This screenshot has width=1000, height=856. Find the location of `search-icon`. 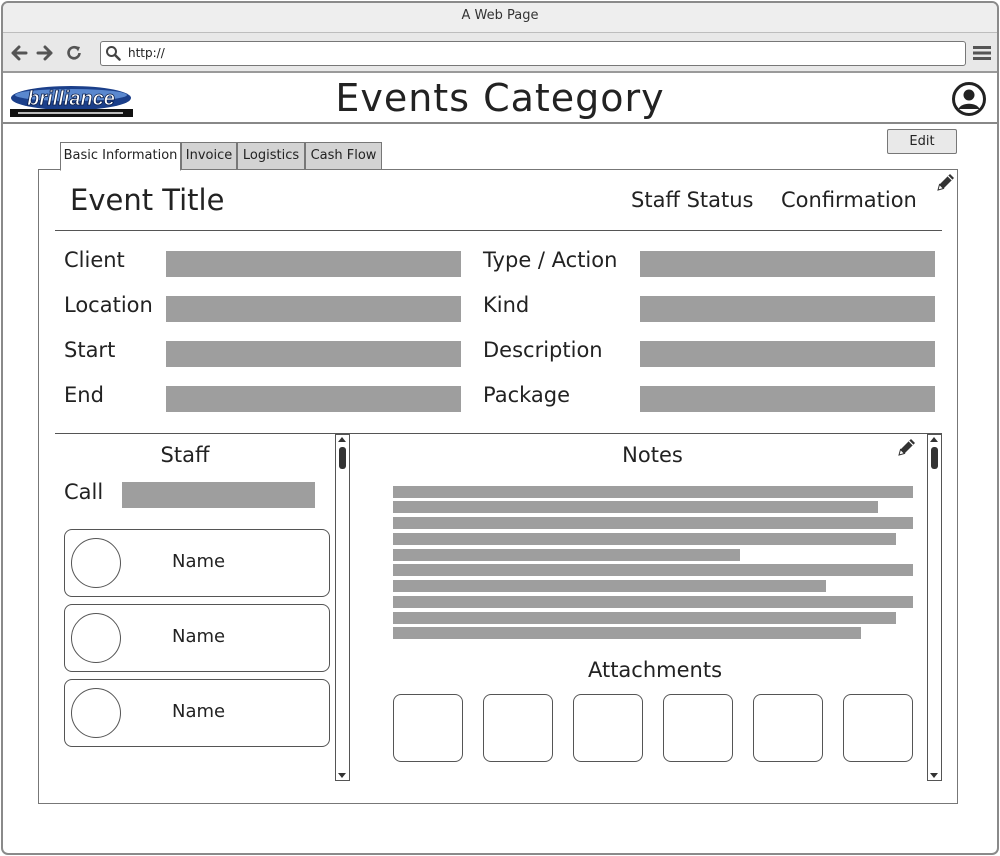

search-icon is located at coordinates (113, 53).